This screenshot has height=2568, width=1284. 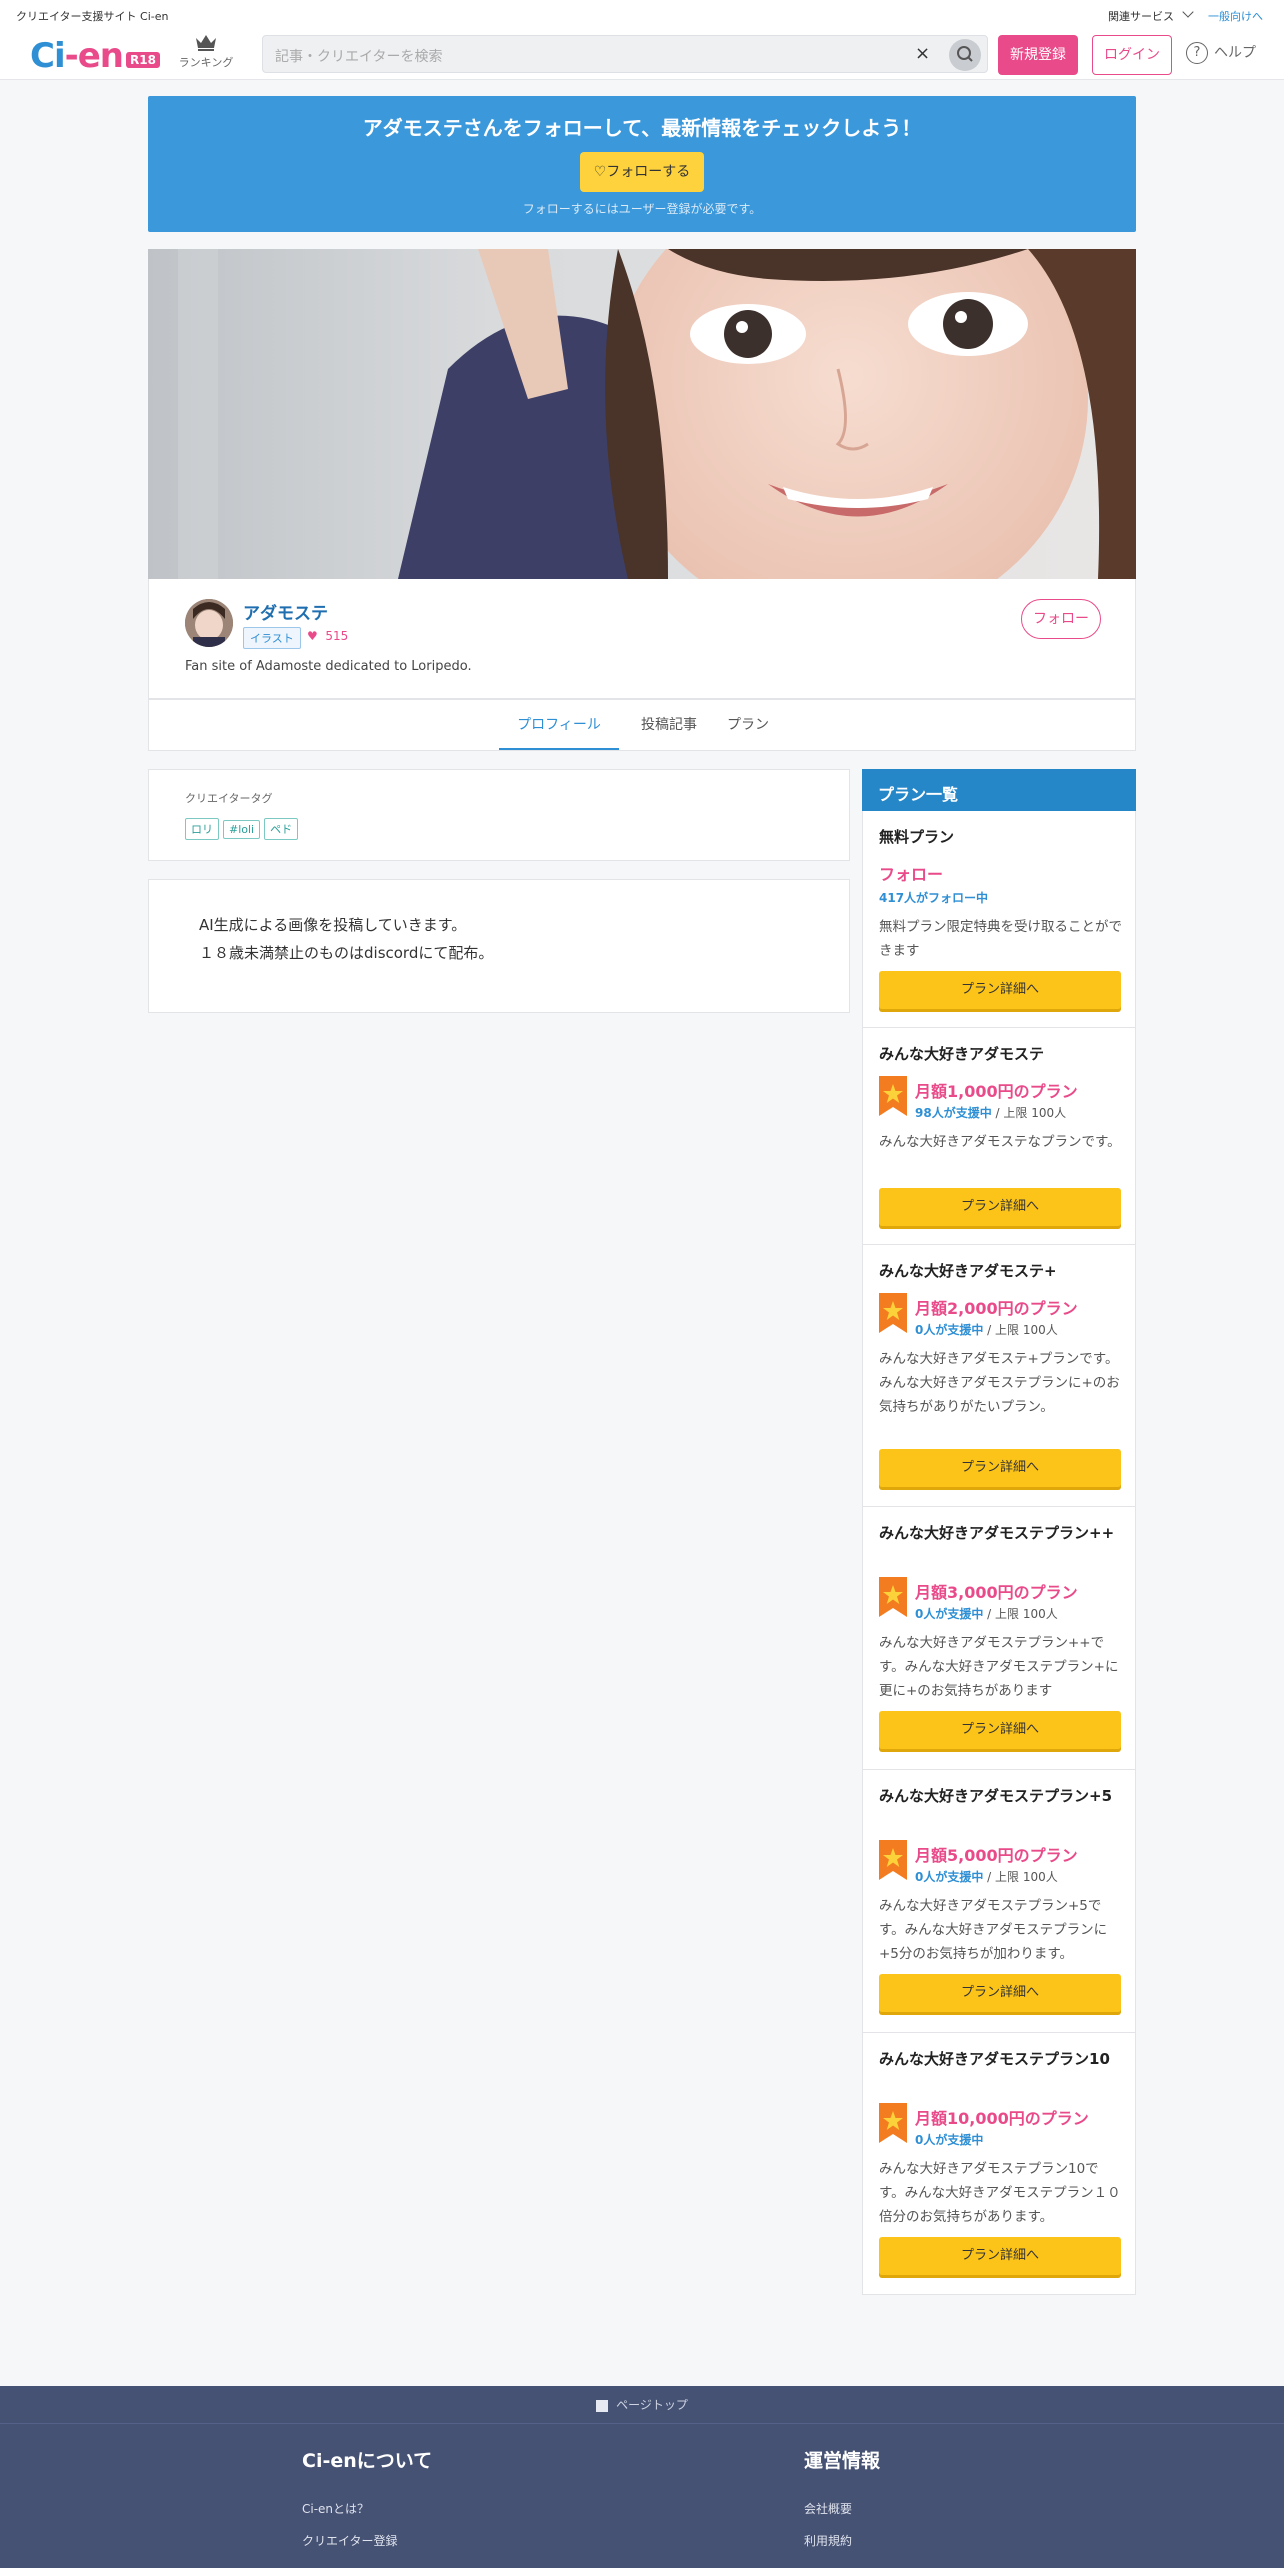 What do you see at coordinates (828, 2508) in the screenshot?
I see `footer-link: 会社概要` at bounding box center [828, 2508].